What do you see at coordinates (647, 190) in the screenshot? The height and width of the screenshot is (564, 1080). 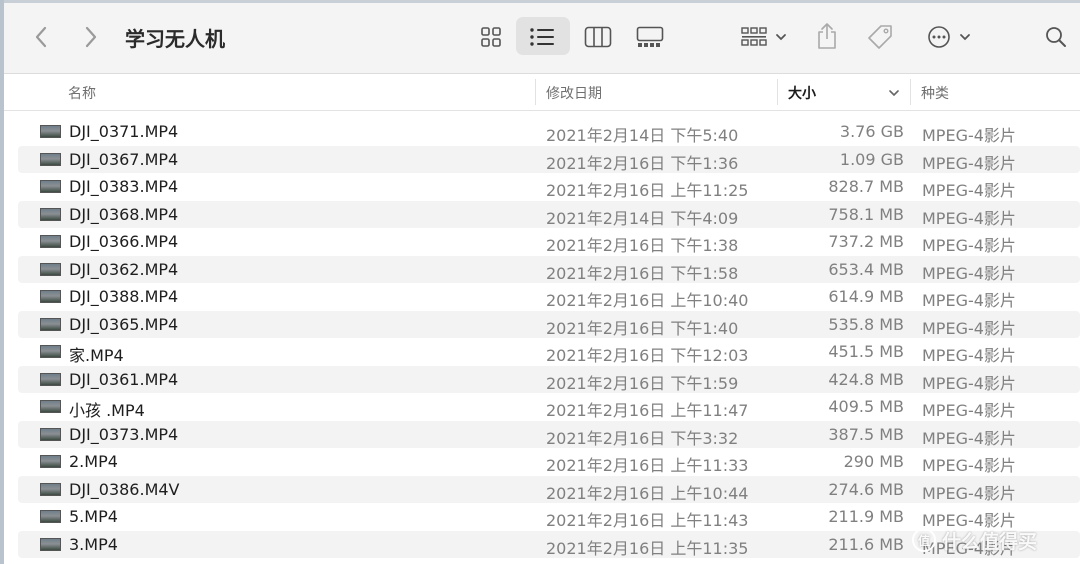 I see `file-modified-date: 2021年2月16日 上午11:25` at bounding box center [647, 190].